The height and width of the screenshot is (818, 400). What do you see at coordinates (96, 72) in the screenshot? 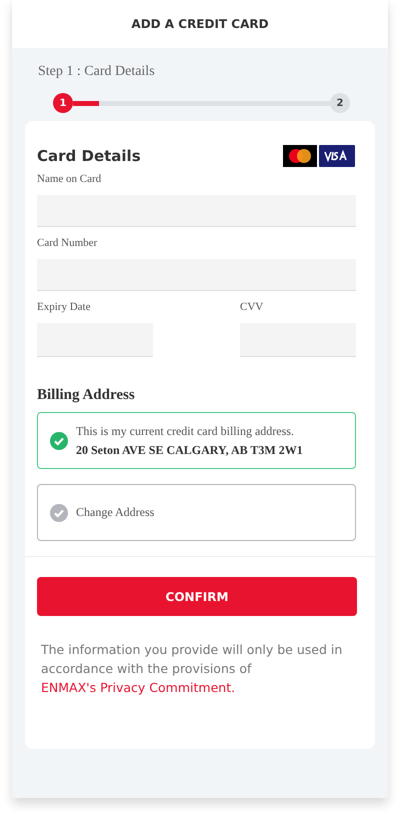
I see `step-label: Step 1 : Card Details` at bounding box center [96, 72].